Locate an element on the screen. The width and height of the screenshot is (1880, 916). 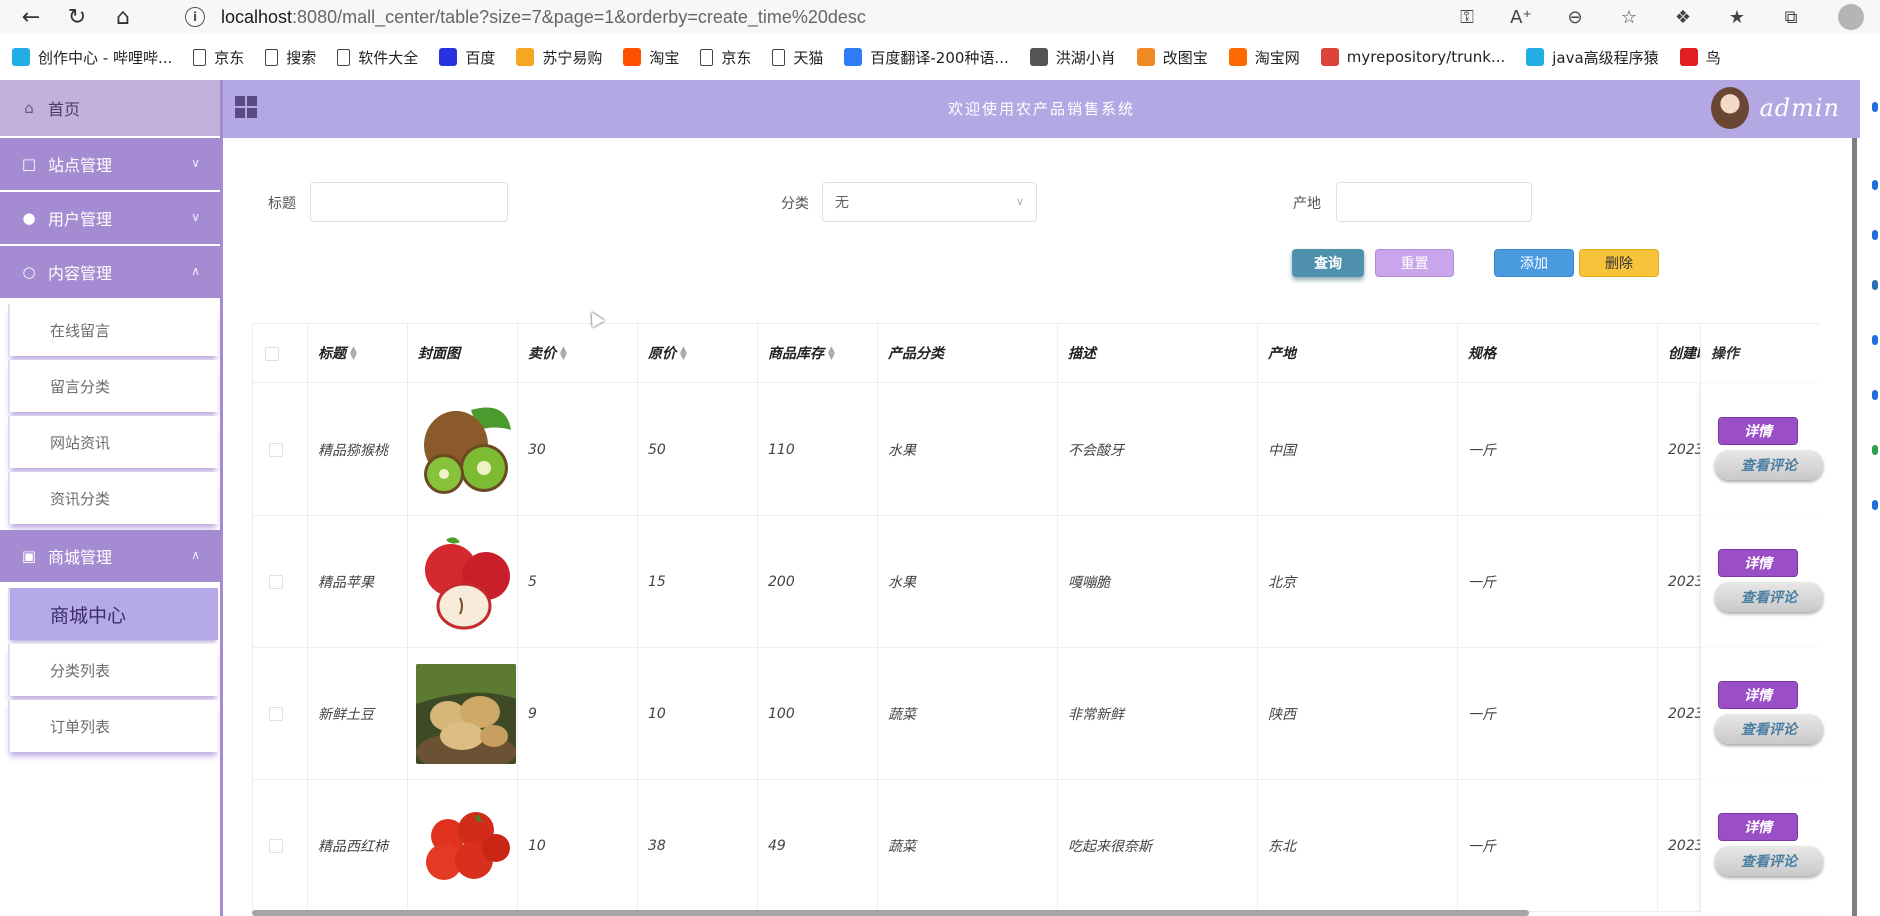
avatar is located at coordinates (1730, 108).